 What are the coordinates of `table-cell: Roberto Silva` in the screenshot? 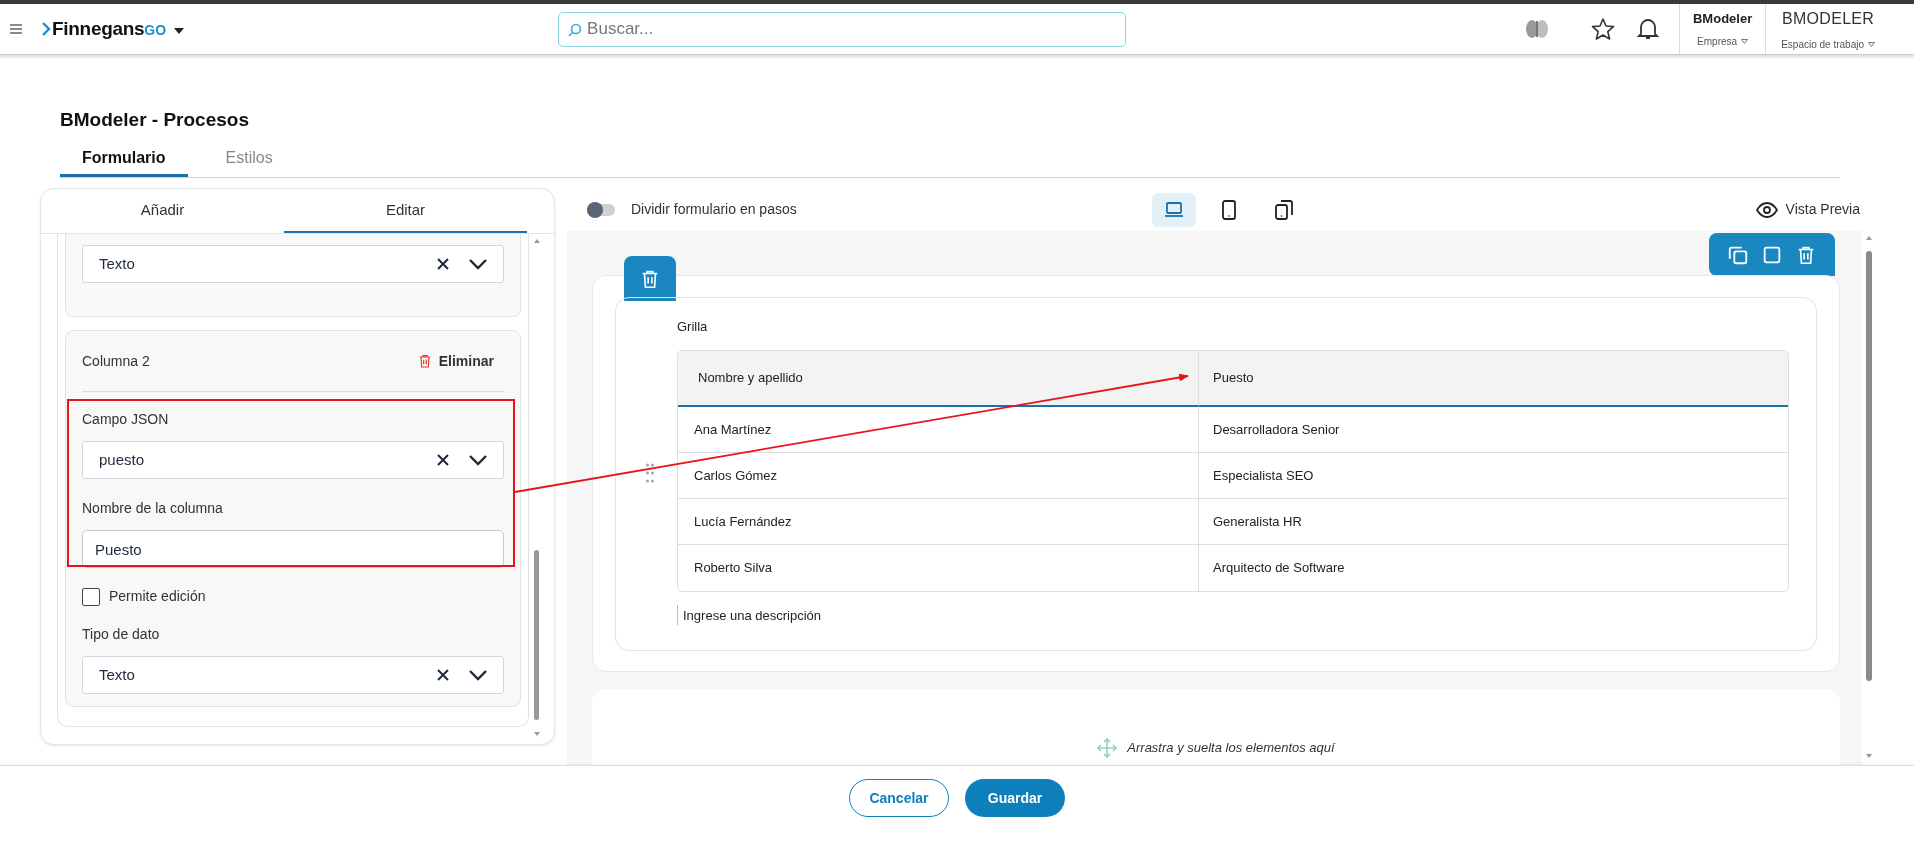 It's located at (938, 568).